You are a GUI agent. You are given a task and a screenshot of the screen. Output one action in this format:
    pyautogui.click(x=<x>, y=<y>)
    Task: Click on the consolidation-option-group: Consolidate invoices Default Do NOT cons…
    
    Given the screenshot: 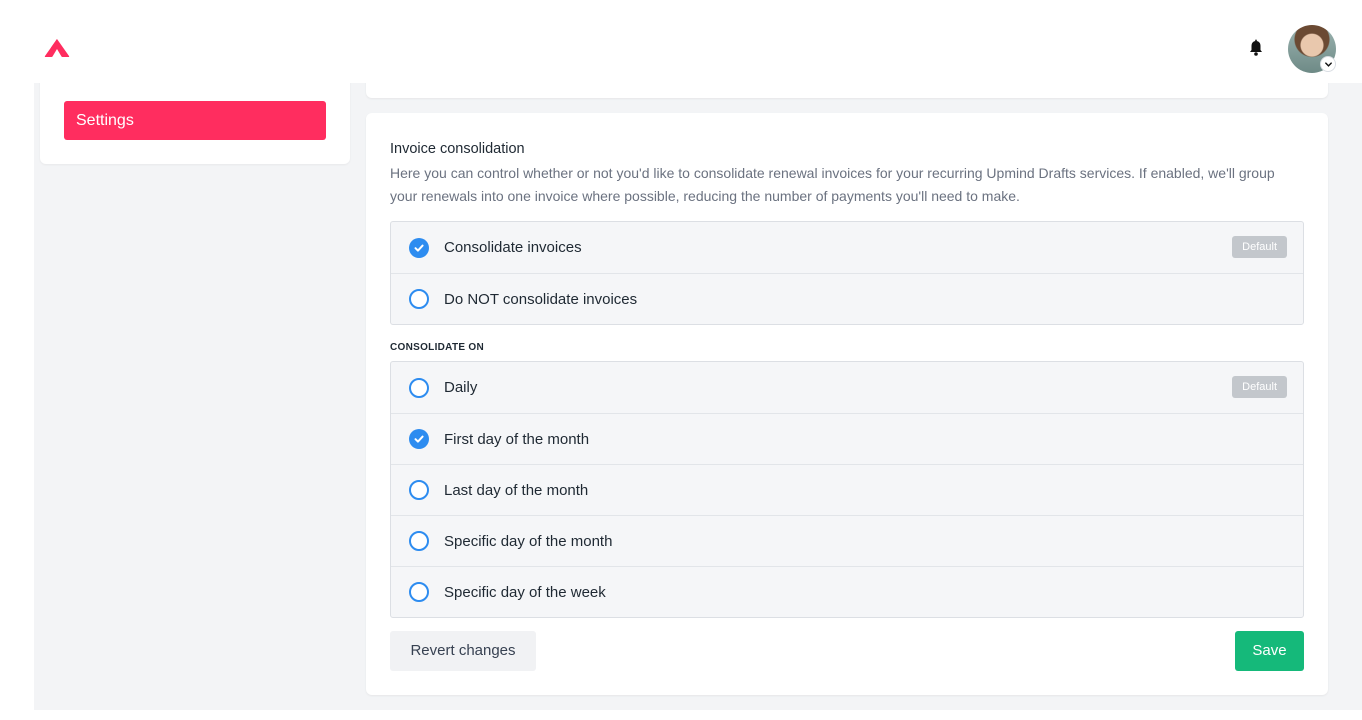 What is the action you would take?
    pyautogui.click(x=847, y=273)
    